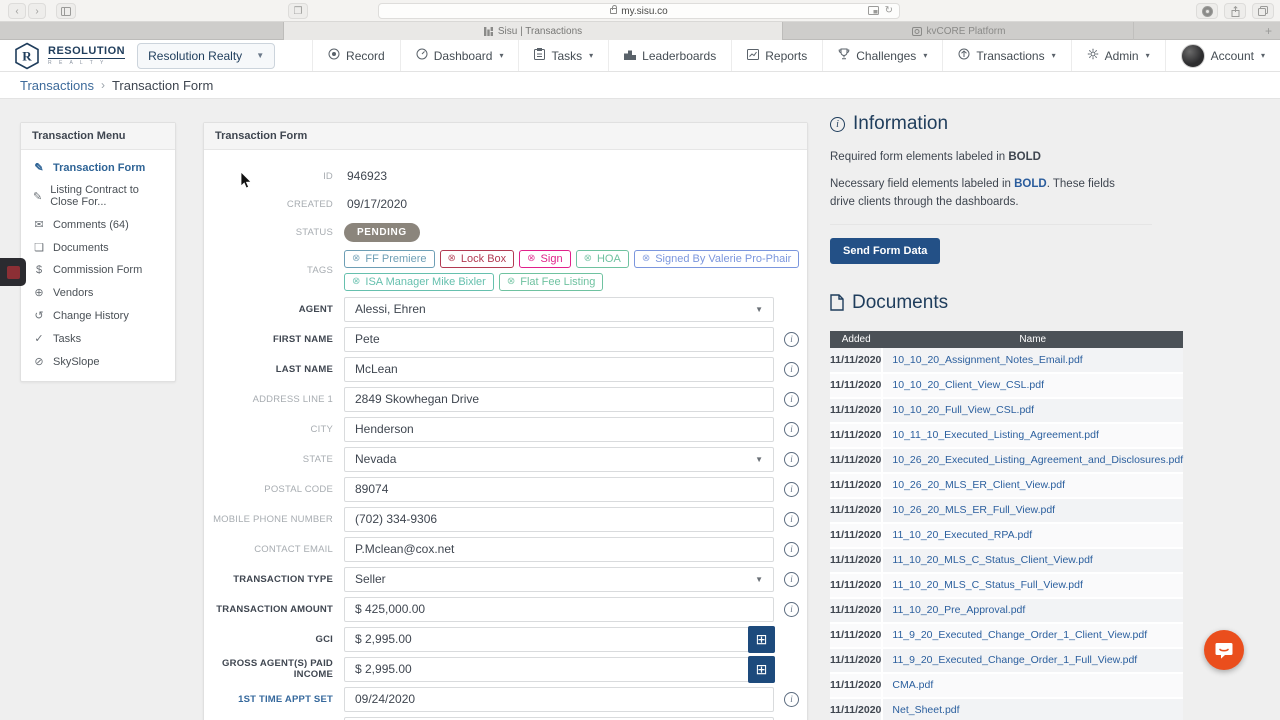 The width and height of the screenshot is (1280, 720). I want to click on extension-icon: ❐, so click(298, 11).